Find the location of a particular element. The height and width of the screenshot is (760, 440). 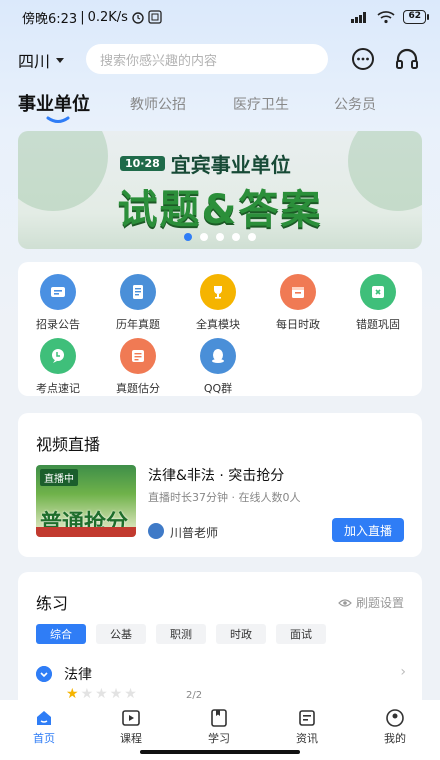

nav-label: 首页 is located at coordinates (44, 738).